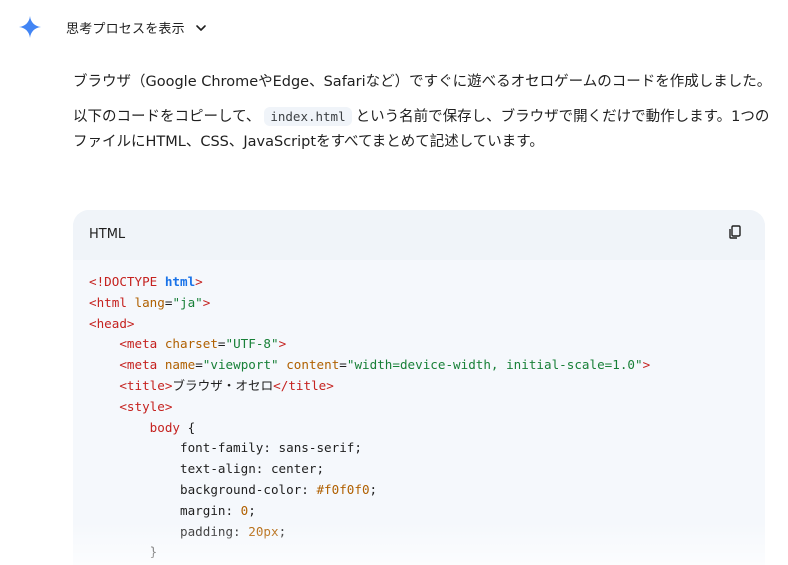 The width and height of the screenshot is (788, 565). Describe the element at coordinates (123, 552) in the screenshot. I see `code-token: }` at that location.